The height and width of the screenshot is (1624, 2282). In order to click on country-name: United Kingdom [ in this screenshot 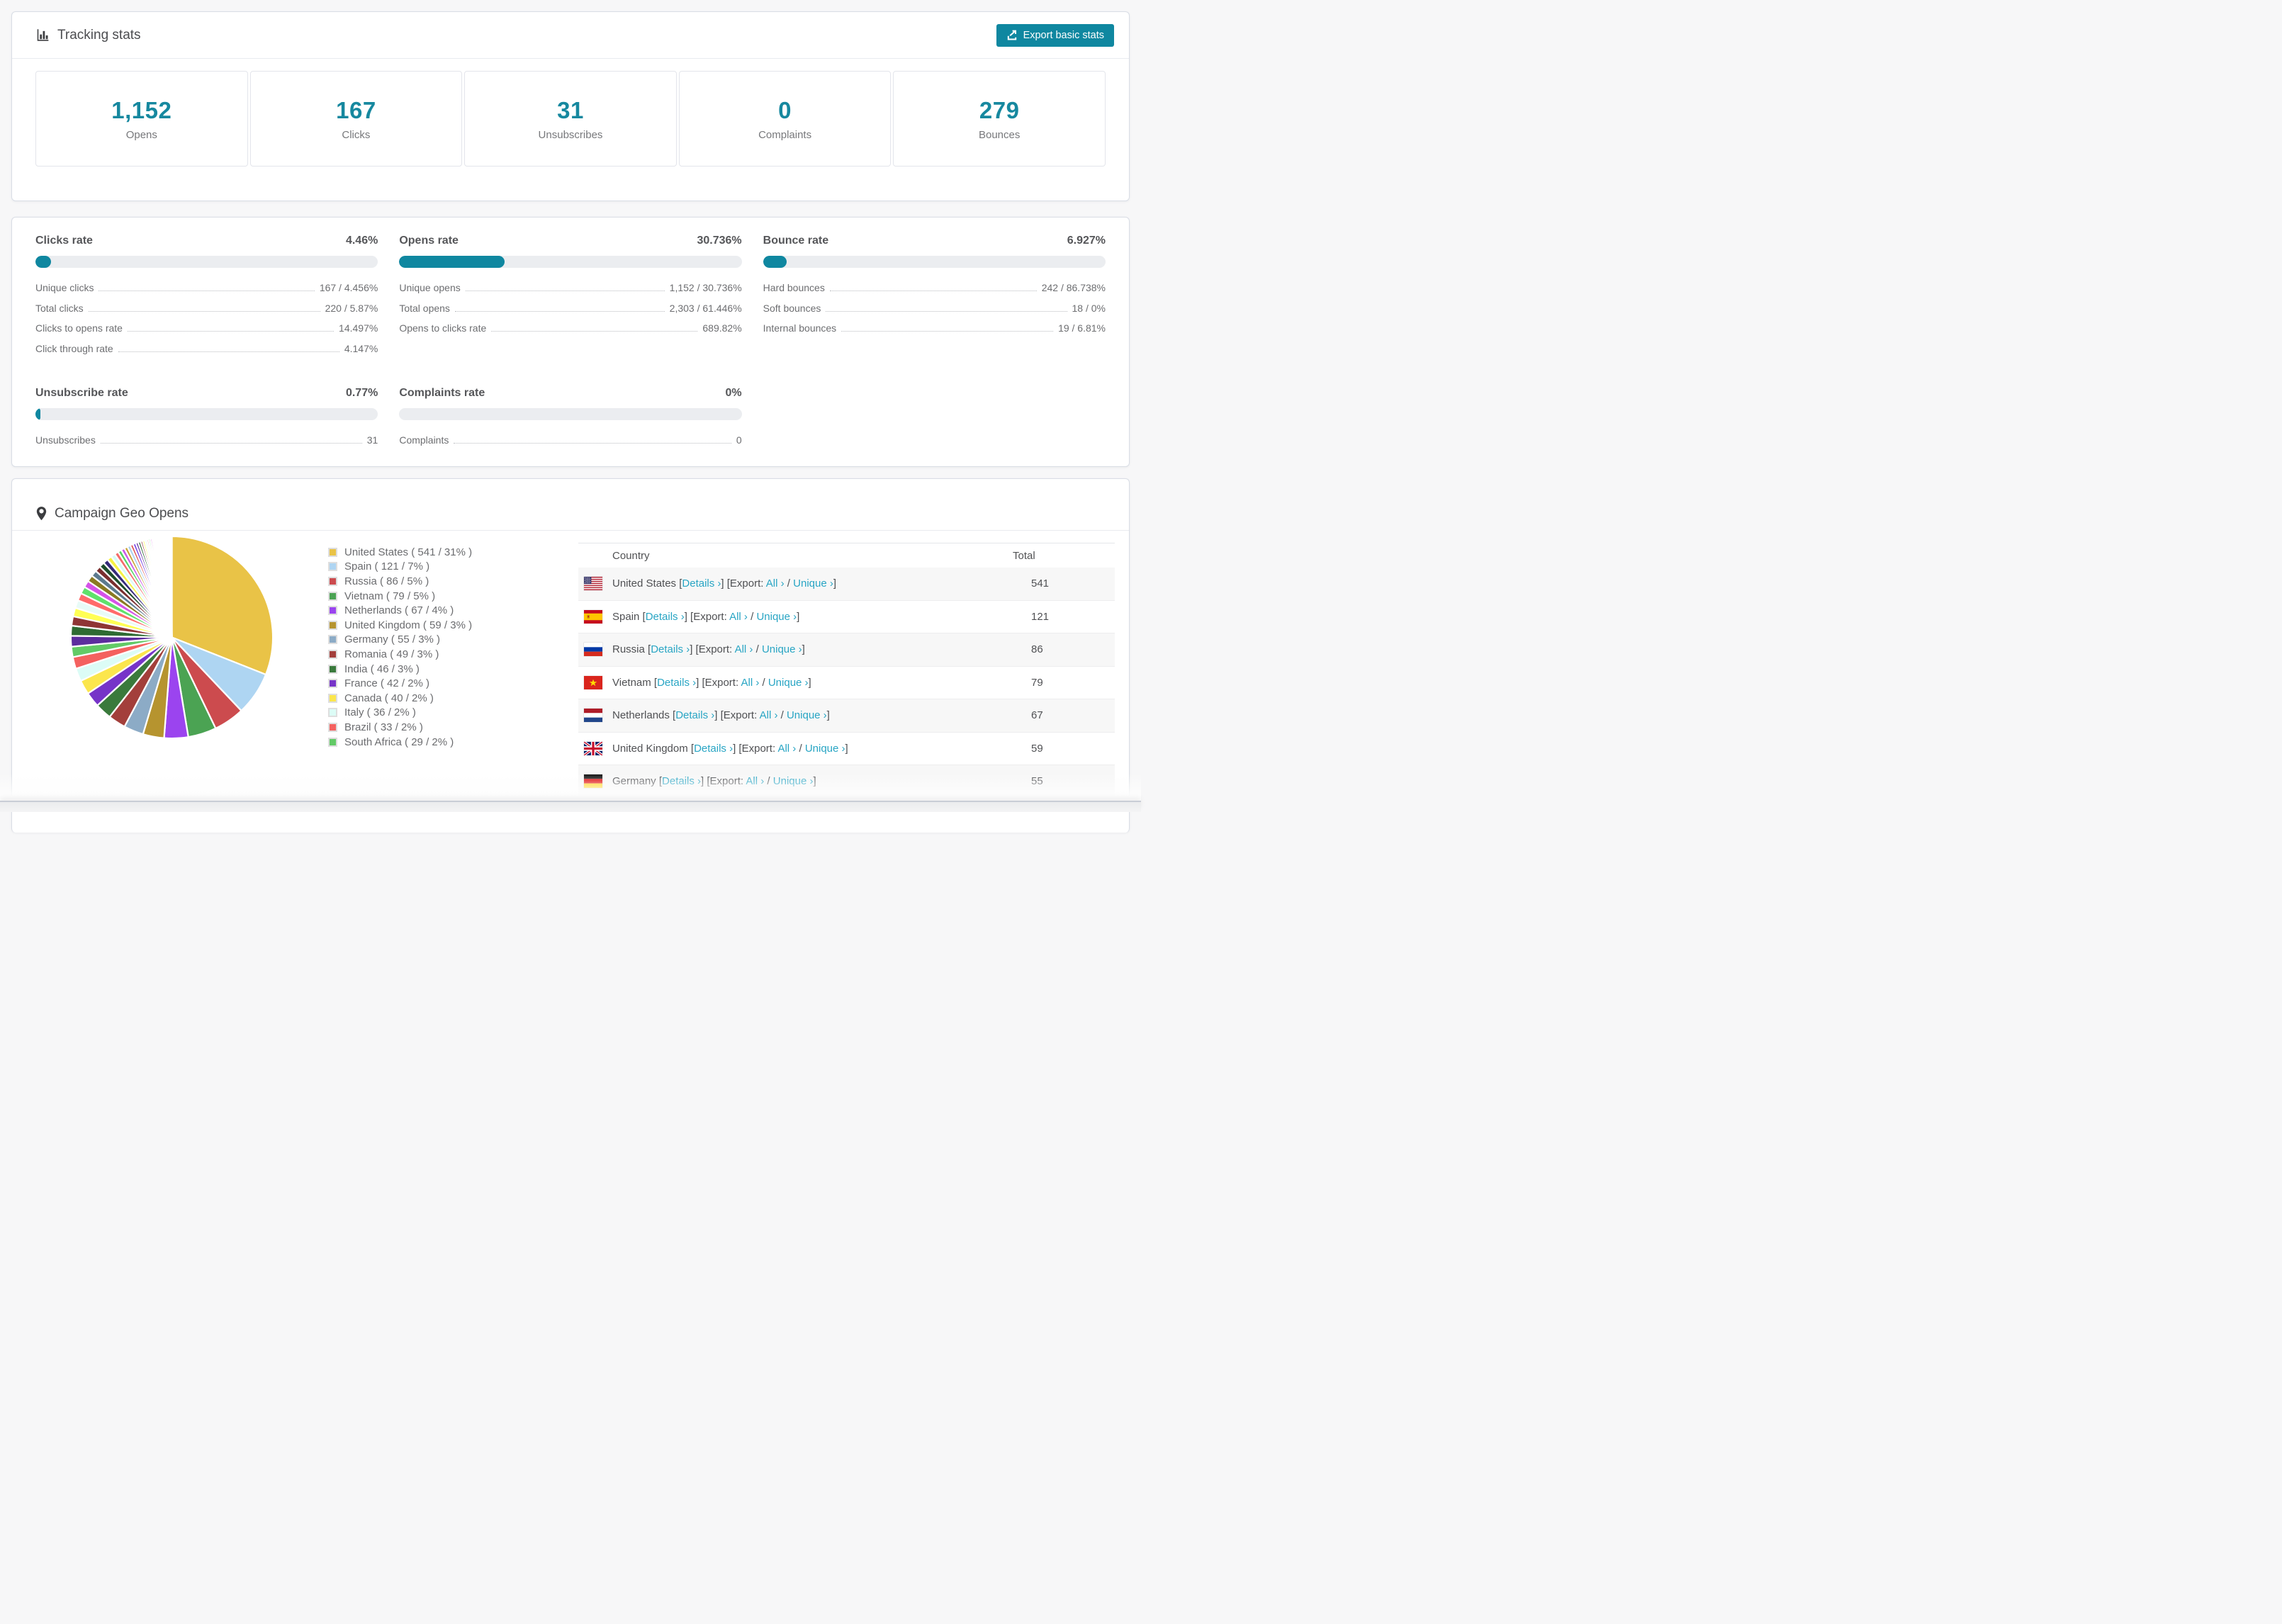, I will do `click(654, 748)`.